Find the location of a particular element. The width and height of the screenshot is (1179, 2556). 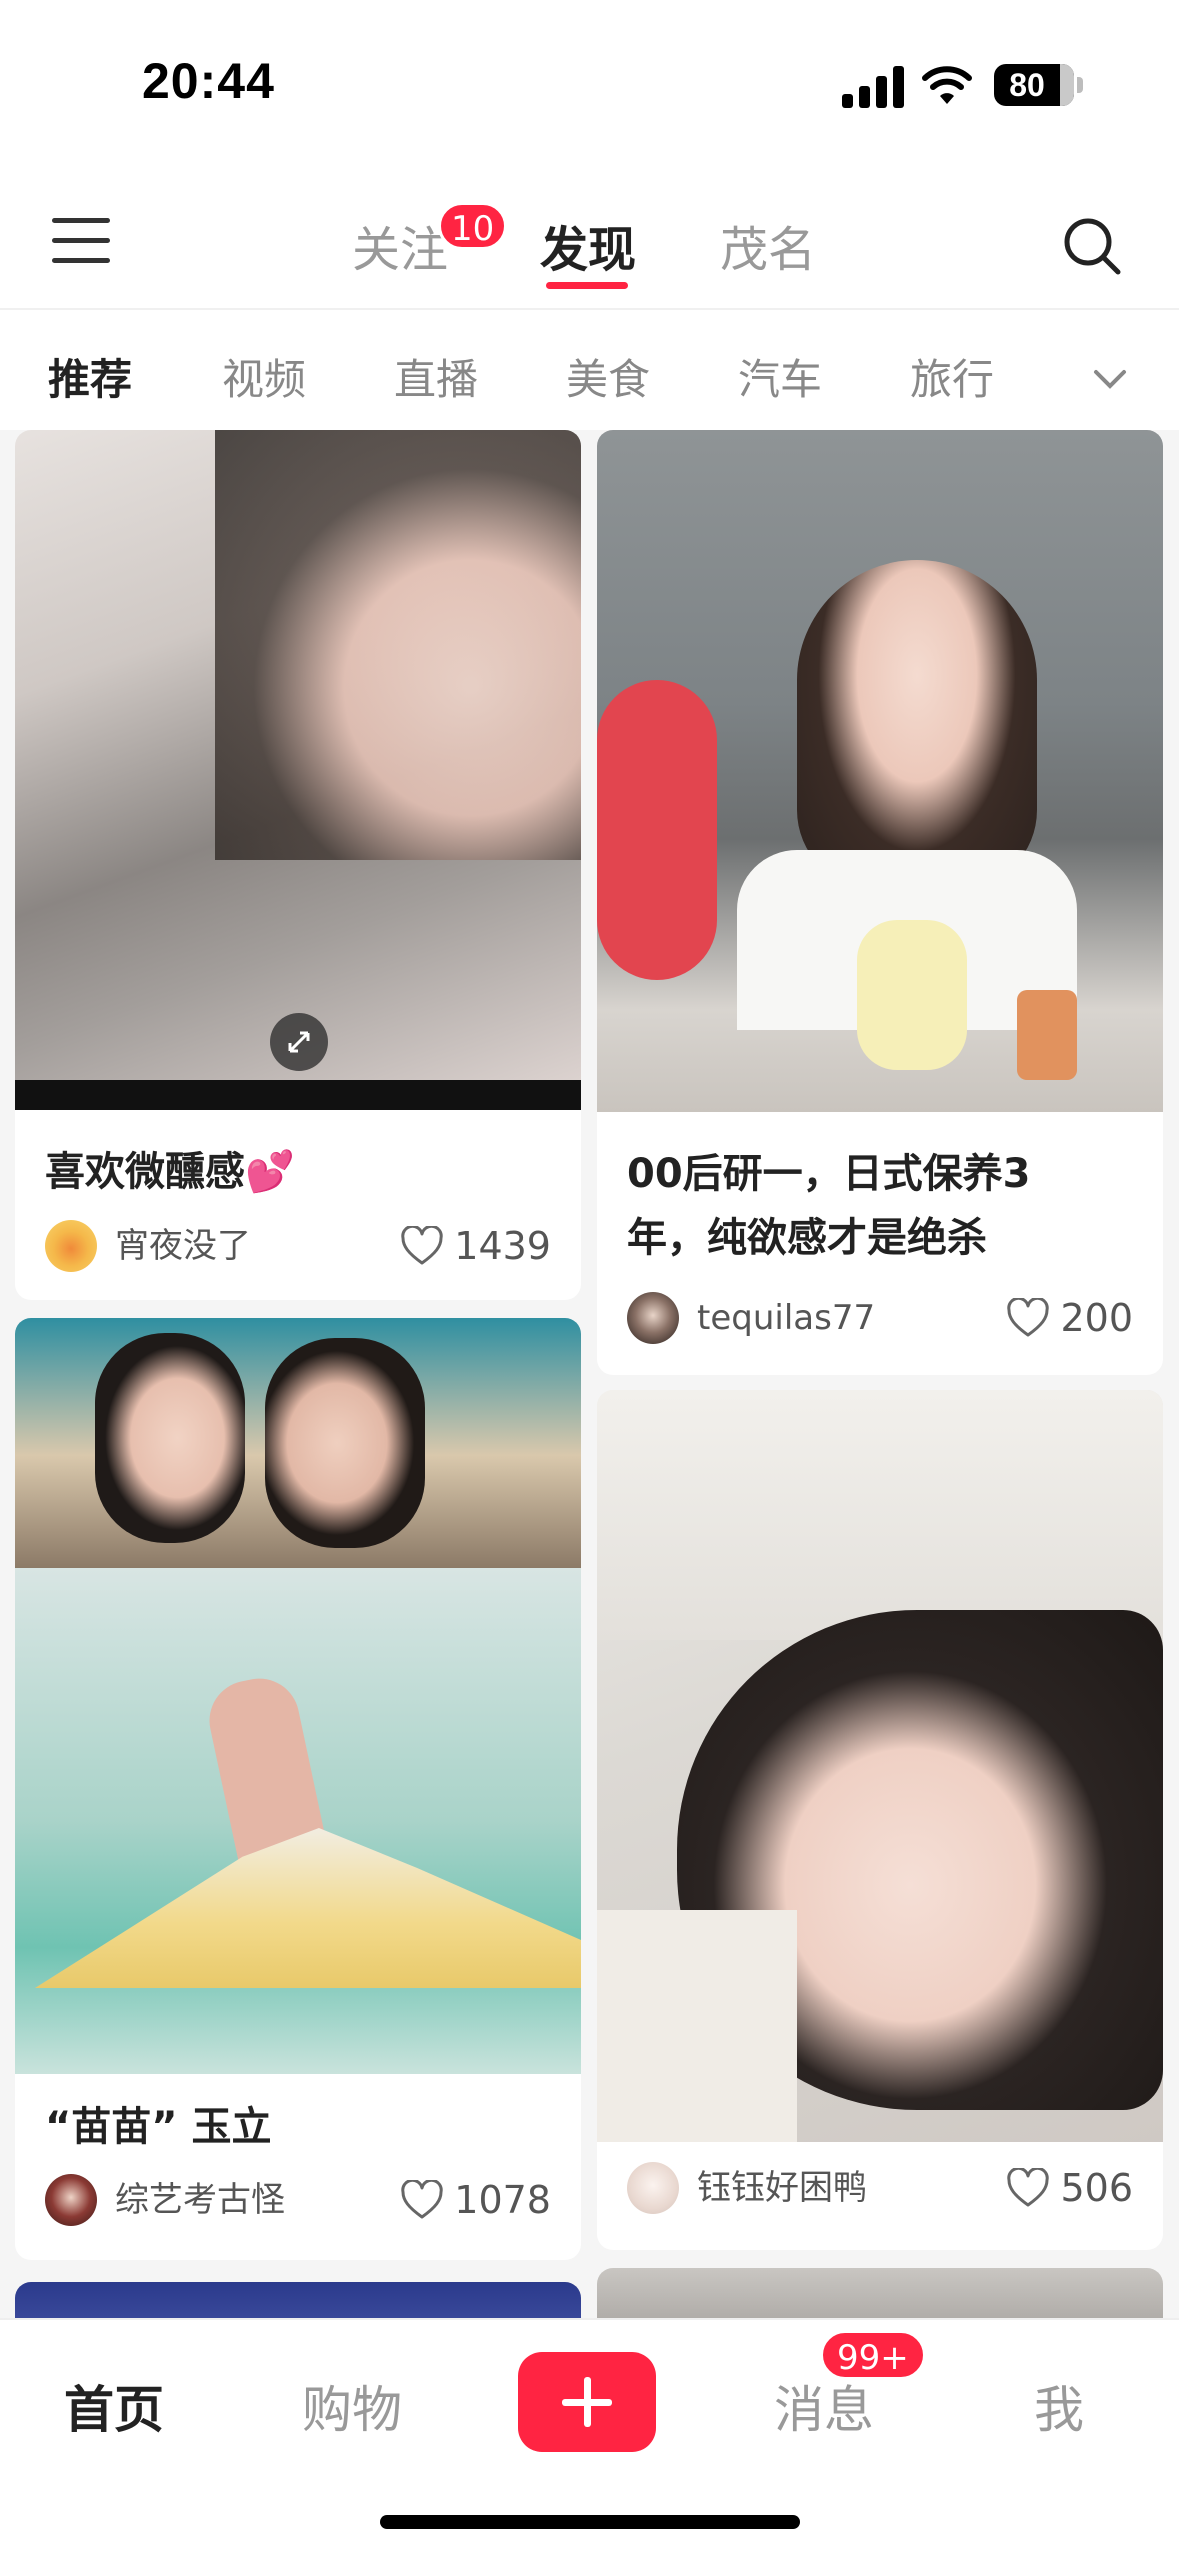

status-bar: 20:44 80 is located at coordinates (589, 85).